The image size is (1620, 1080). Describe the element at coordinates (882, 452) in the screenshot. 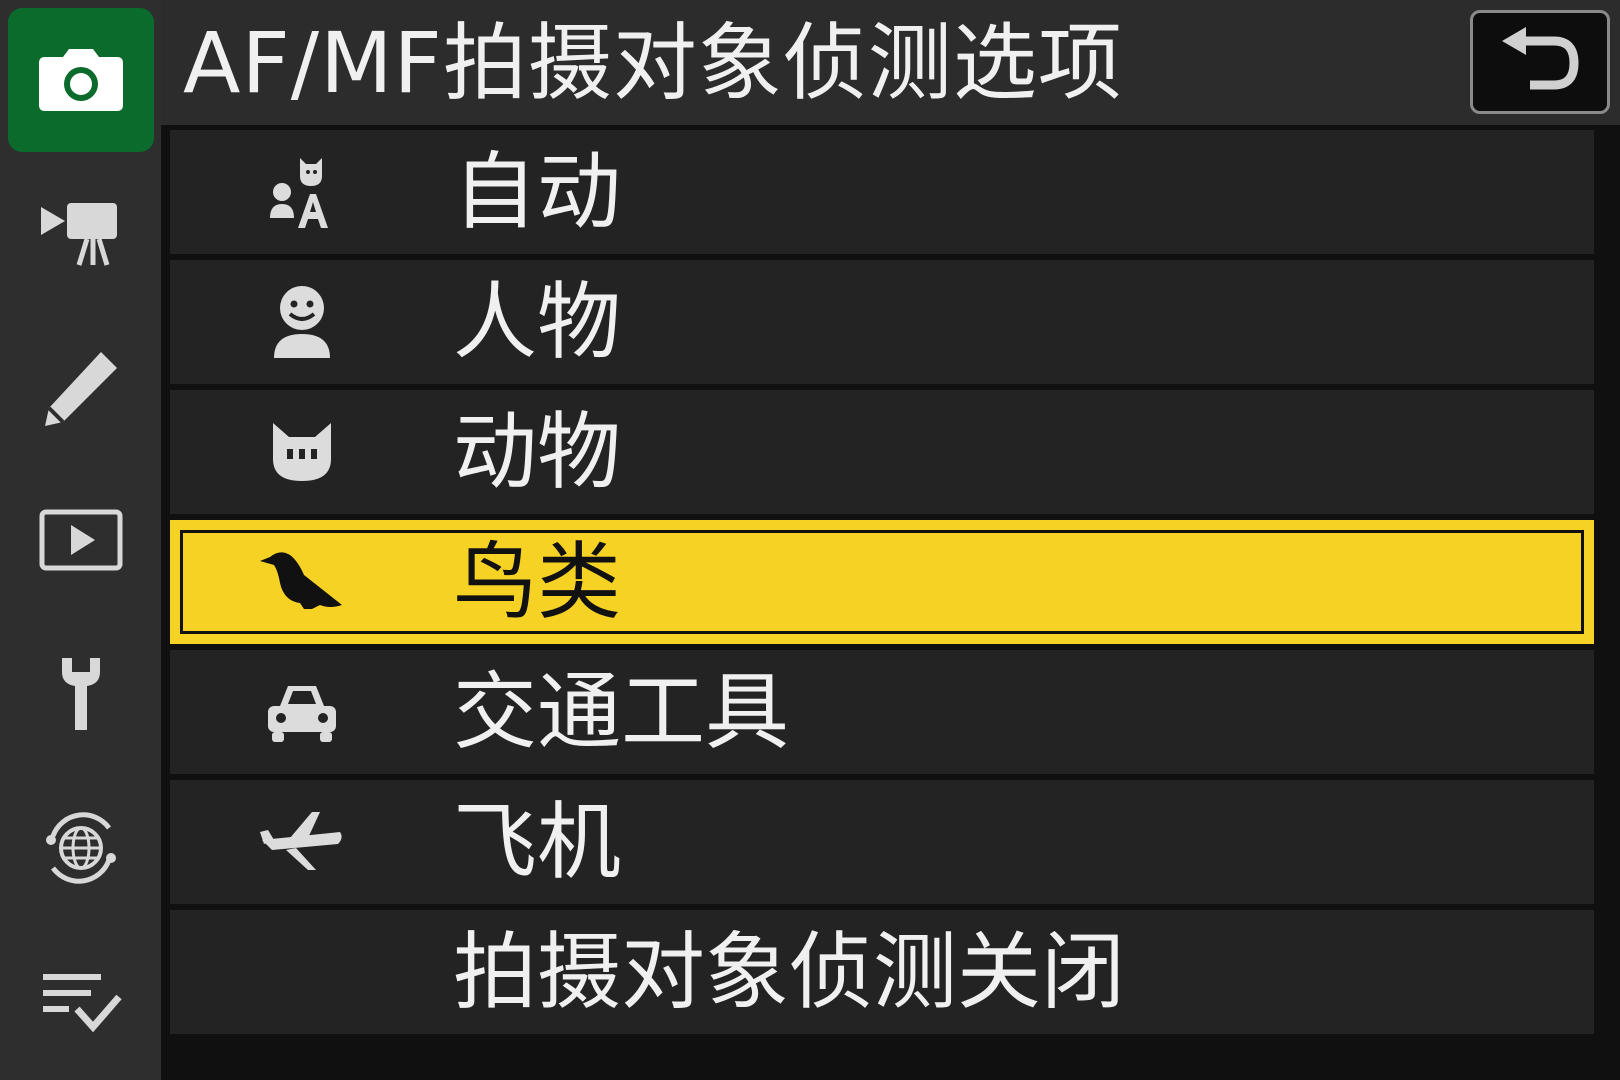

I see `menu-item-animal: 动物` at that location.